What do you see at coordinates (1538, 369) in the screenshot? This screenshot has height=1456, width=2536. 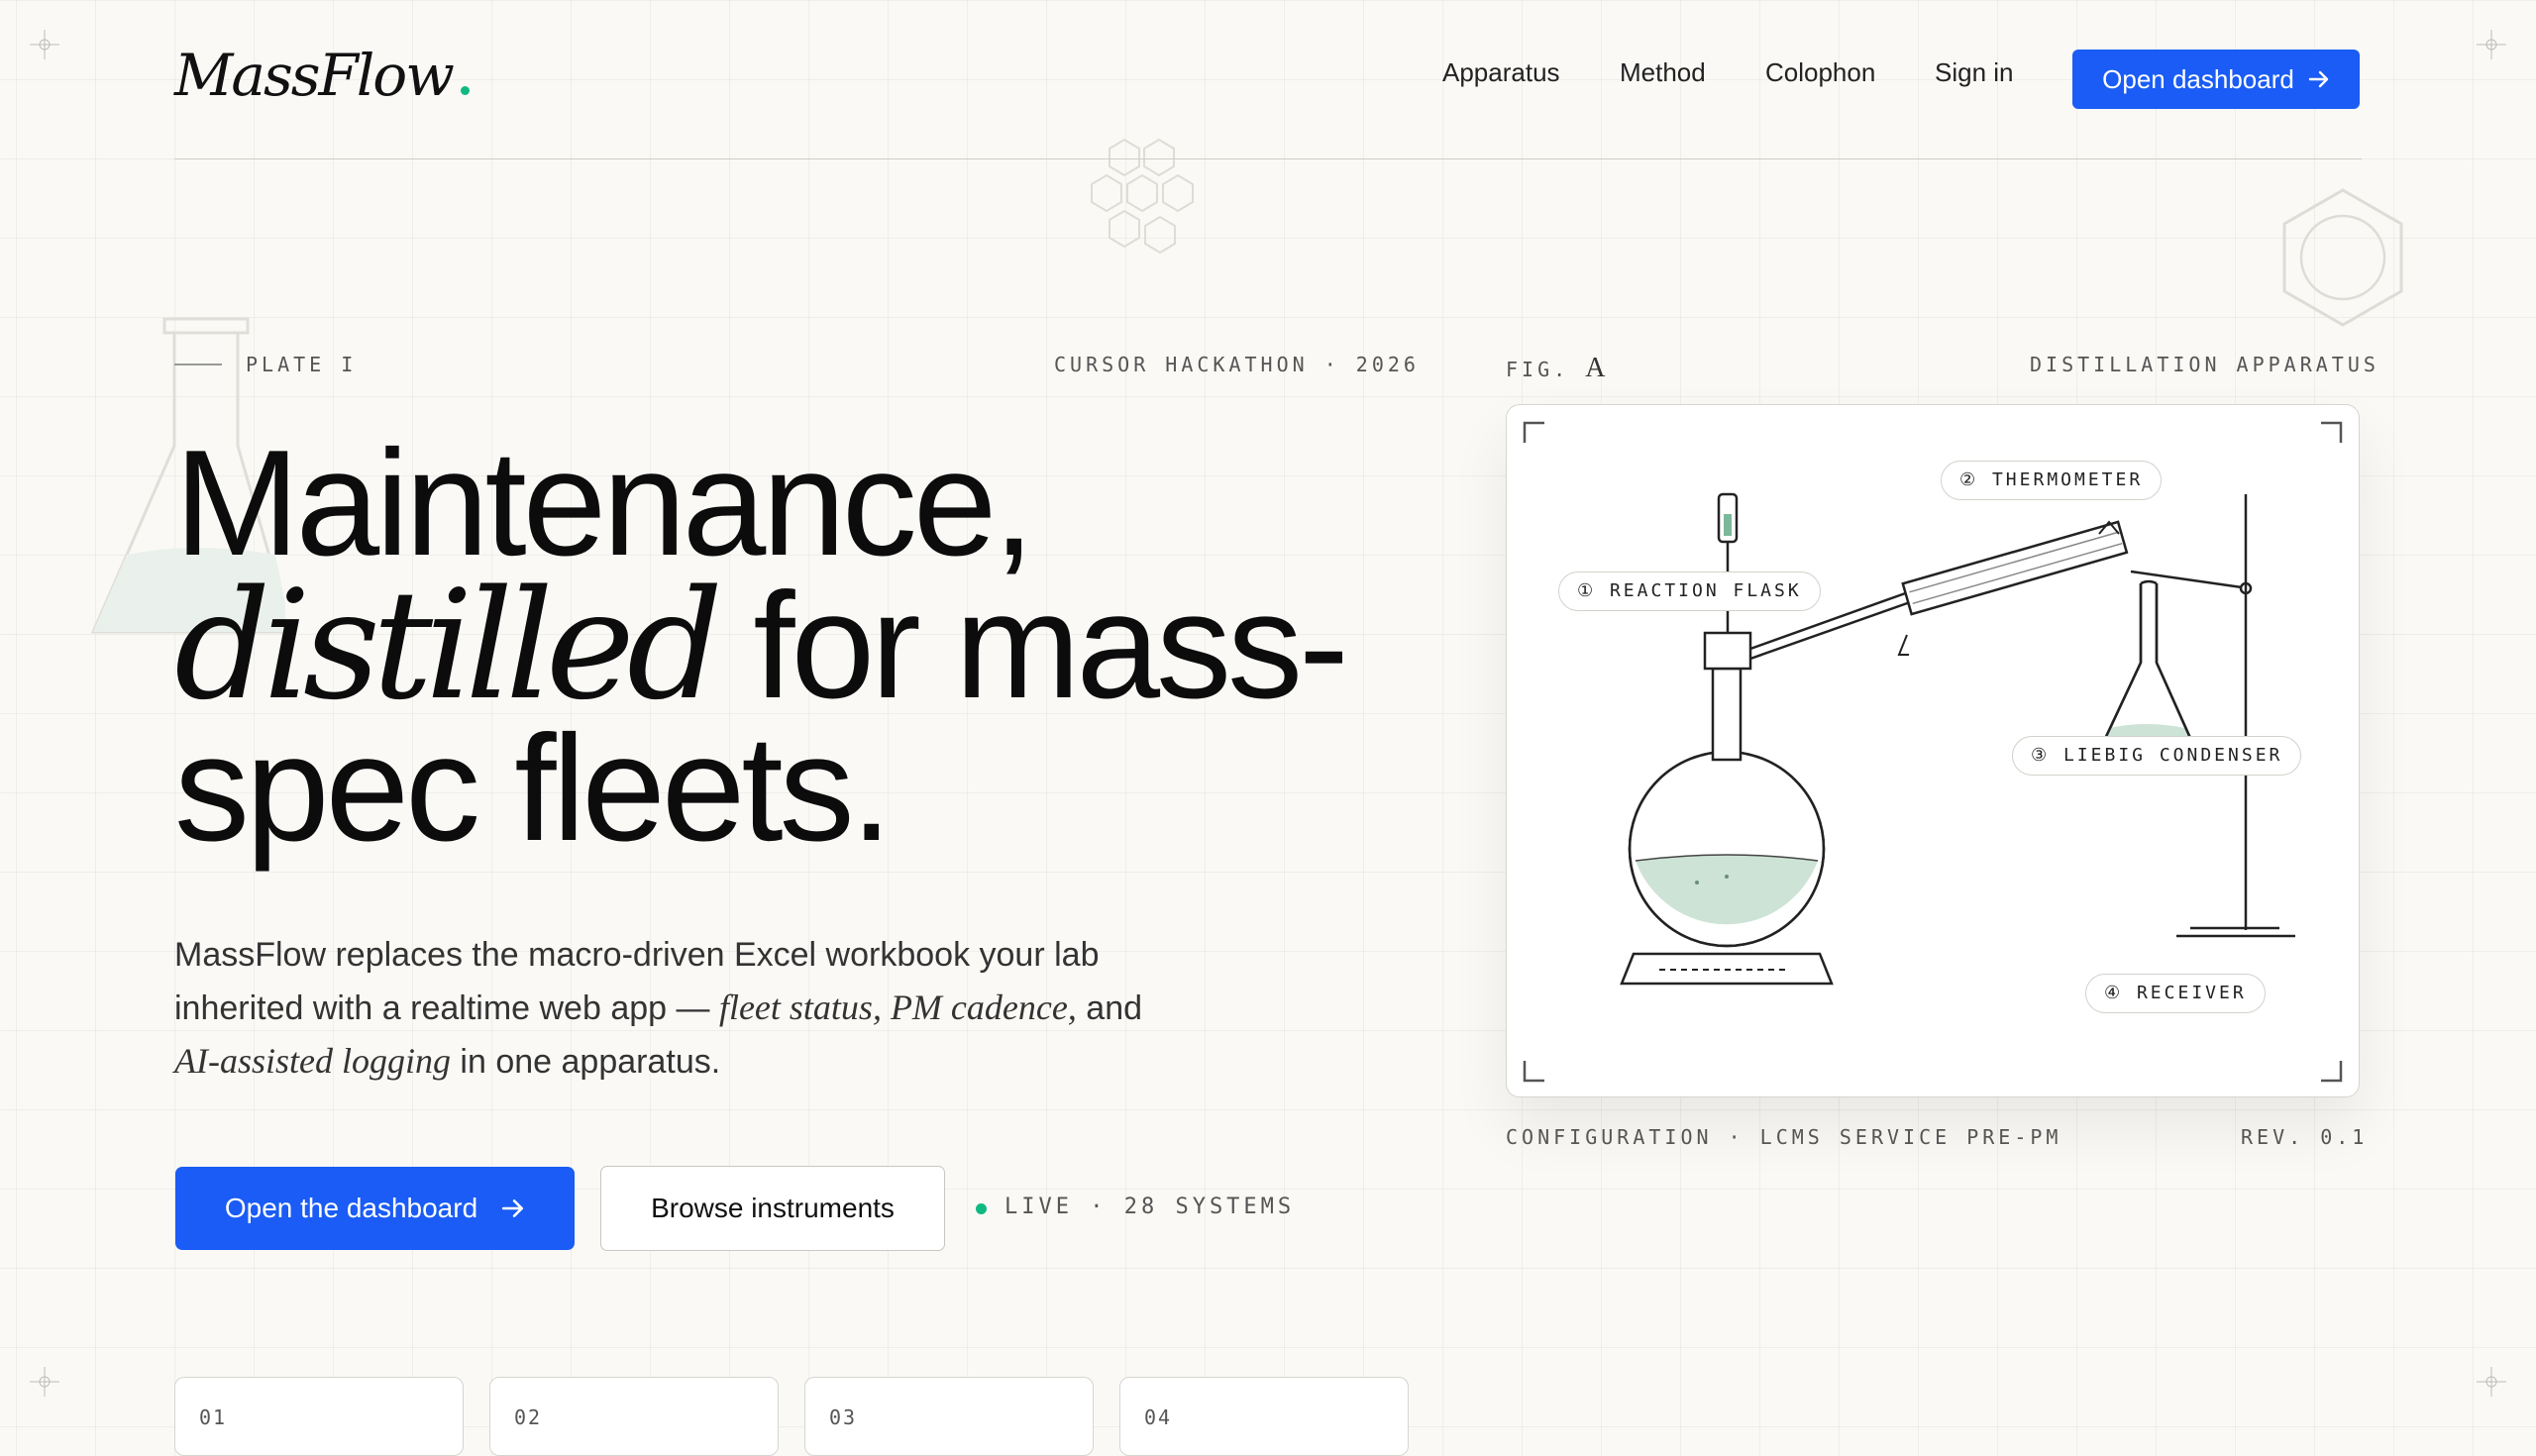 I see `figure-prefix: FIG.` at bounding box center [1538, 369].